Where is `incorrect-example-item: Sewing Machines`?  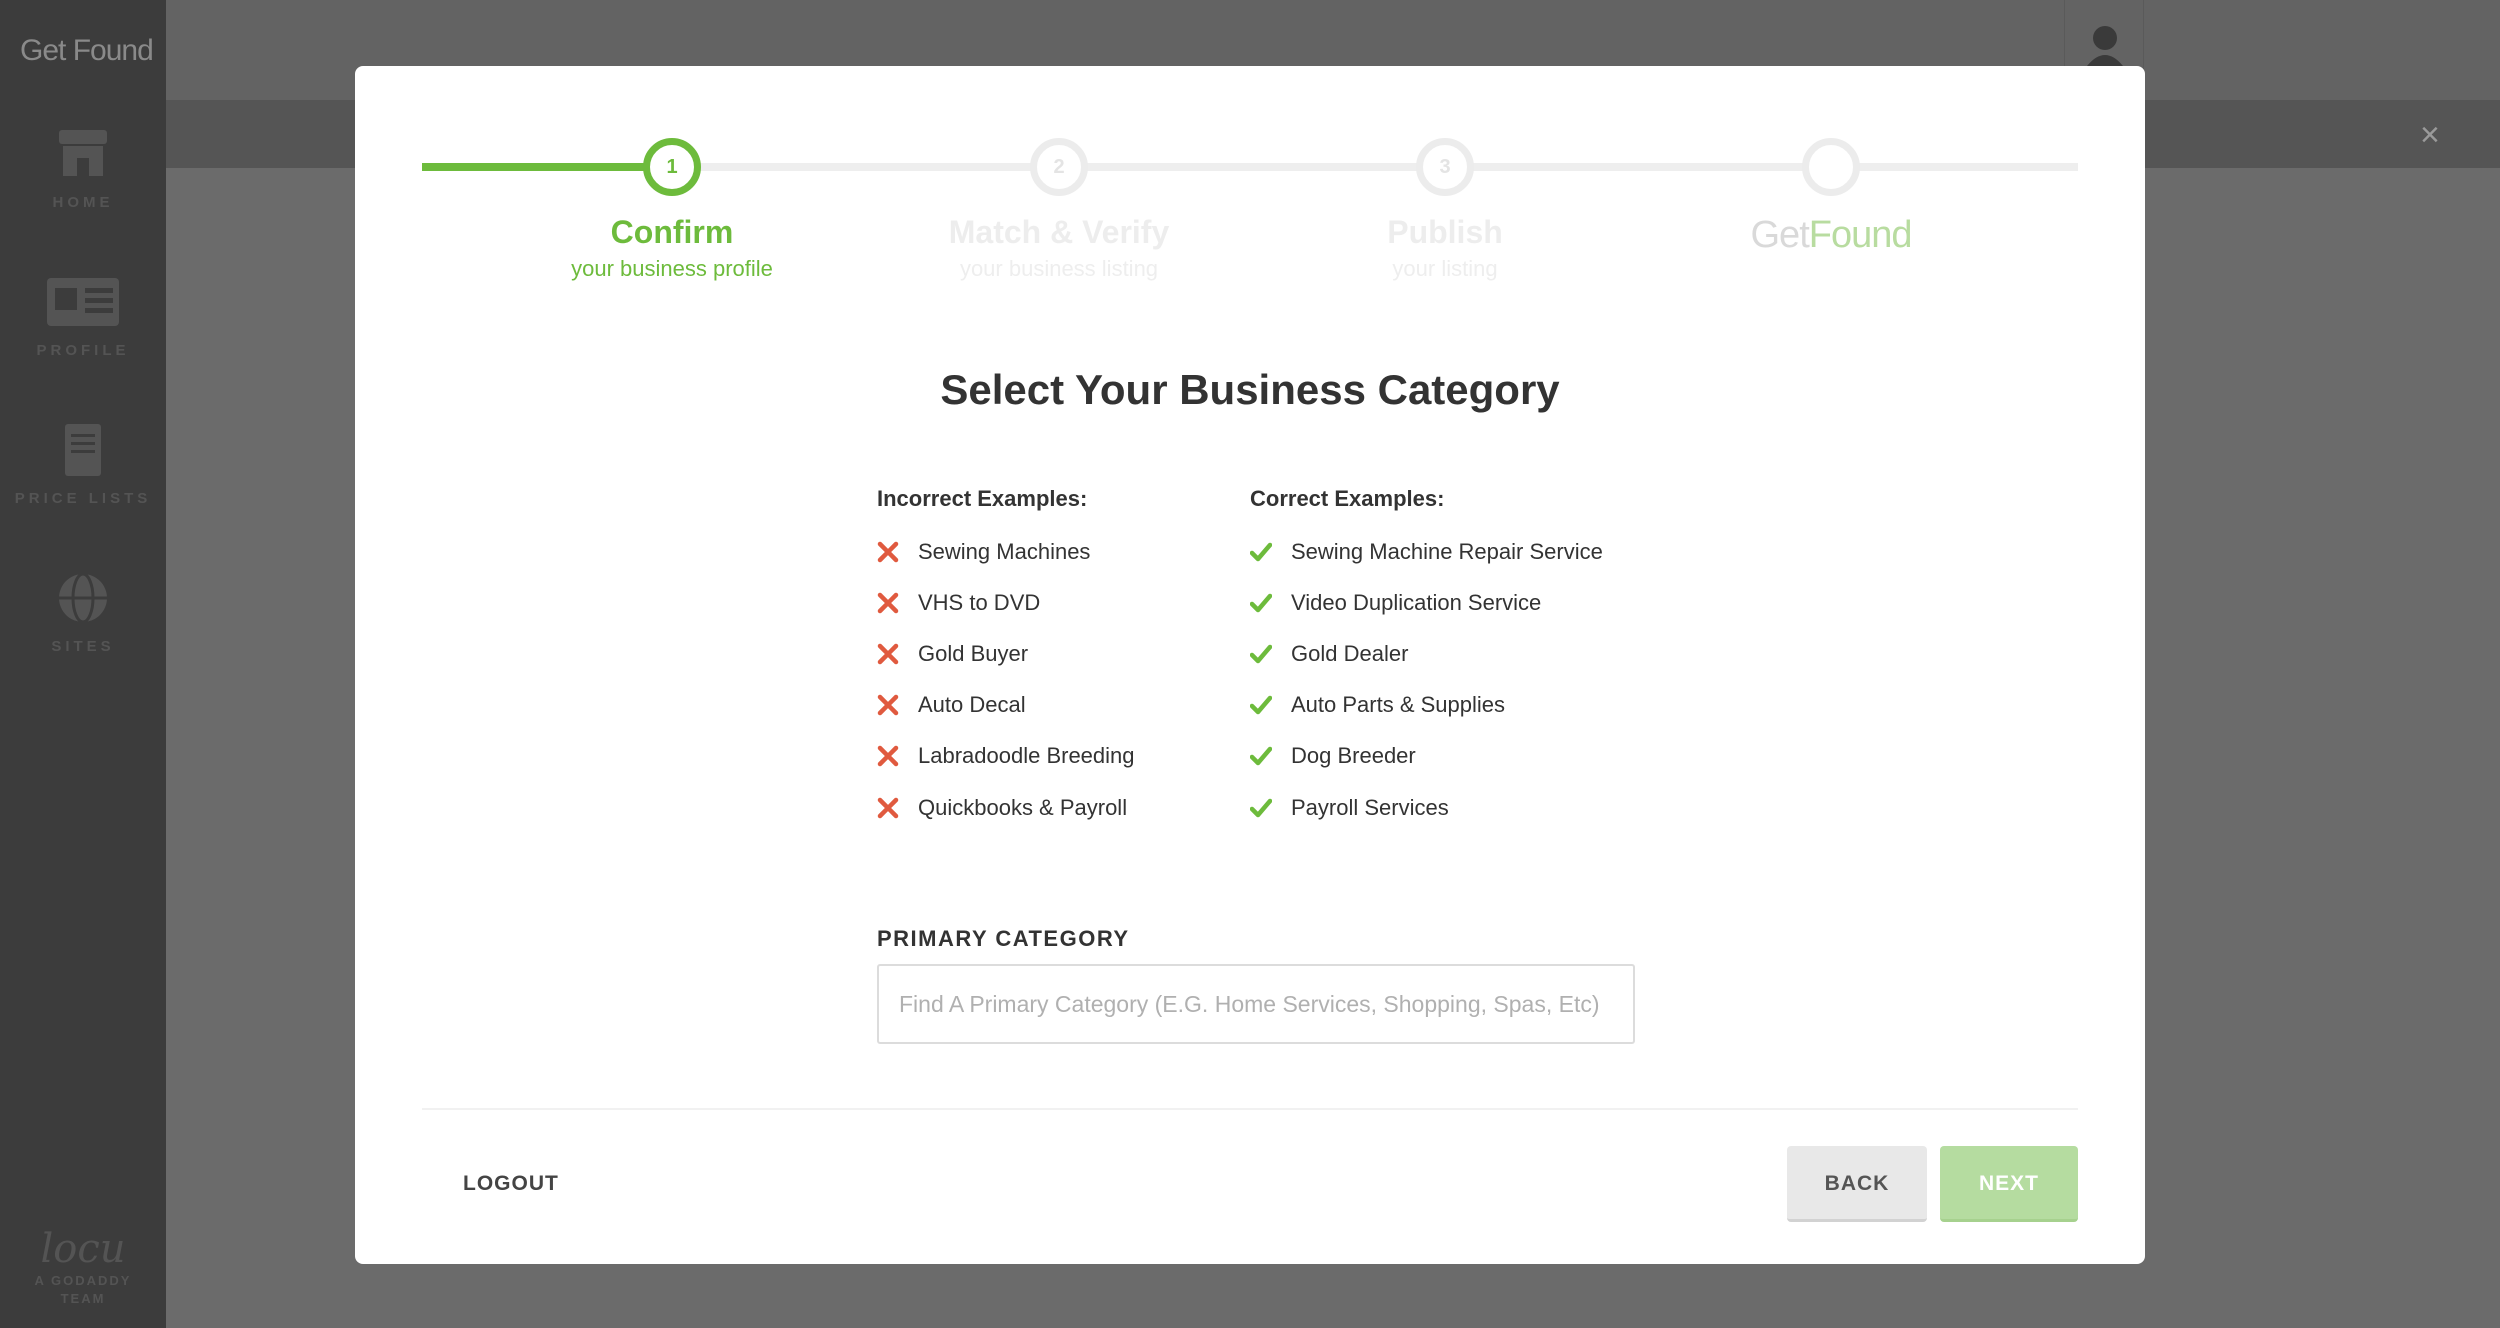
incorrect-example-item: Sewing Machines is located at coordinates (1006, 551).